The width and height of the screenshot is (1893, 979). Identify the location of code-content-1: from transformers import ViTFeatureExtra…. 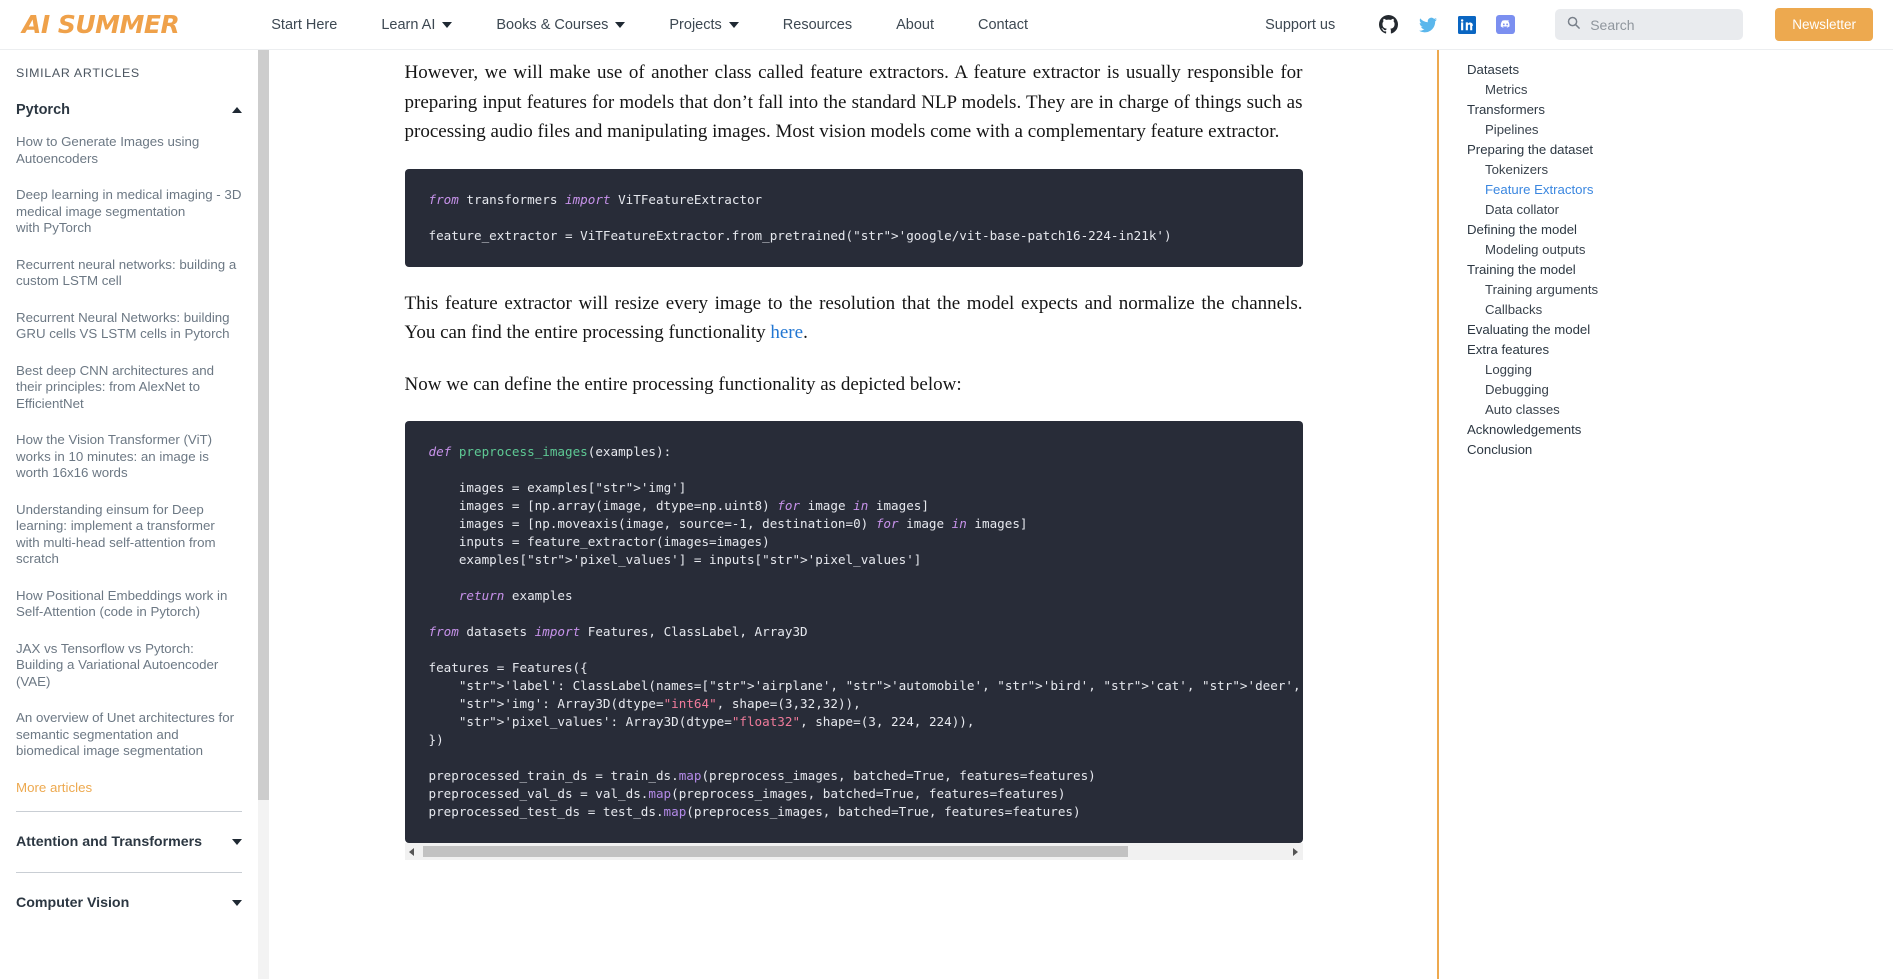
(854, 218).